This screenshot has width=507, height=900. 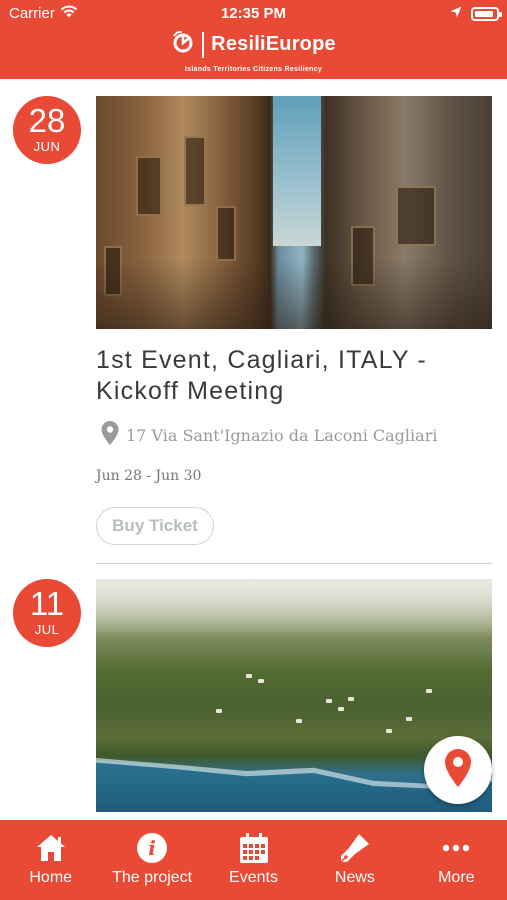 I want to click on event-month: JUN, so click(x=47, y=146).